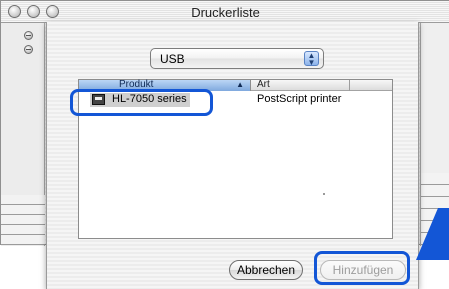  What do you see at coordinates (263, 84) in the screenshot?
I see `column-header-art: Art` at bounding box center [263, 84].